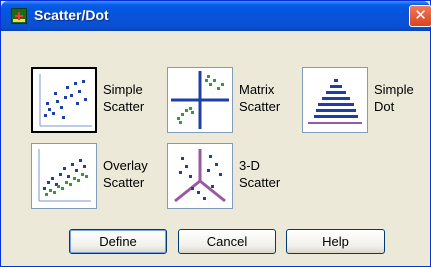 The width and height of the screenshot is (431, 267). I want to click on simple-dot-icon, so click(335, 101).